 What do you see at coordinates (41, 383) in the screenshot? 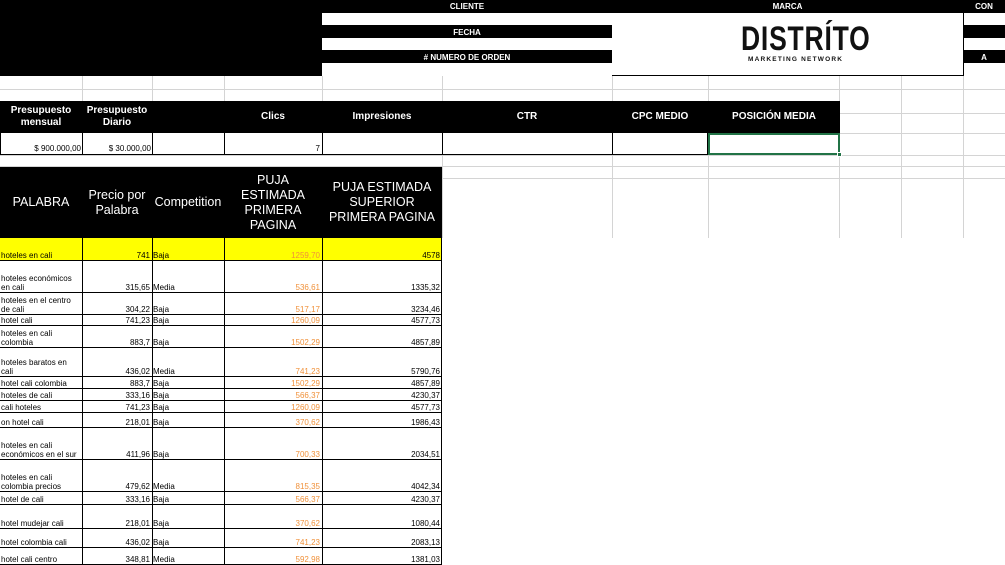
I see `cell-palabra: hotel cali colombia` at bounding box center [41, 383].